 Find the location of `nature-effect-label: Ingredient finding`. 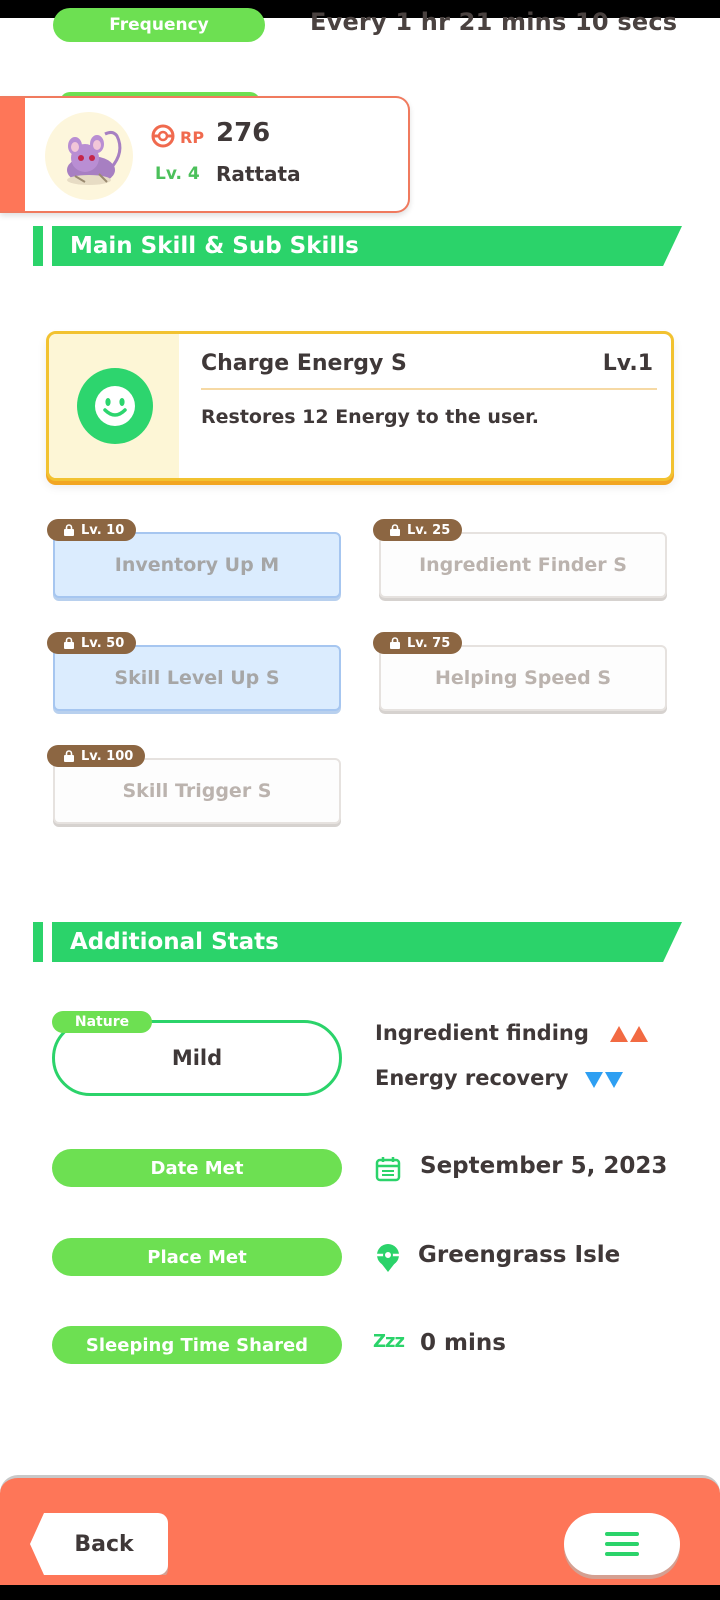

nature-effect-label: Ingredient finding is located at coordinates (482, 1033).